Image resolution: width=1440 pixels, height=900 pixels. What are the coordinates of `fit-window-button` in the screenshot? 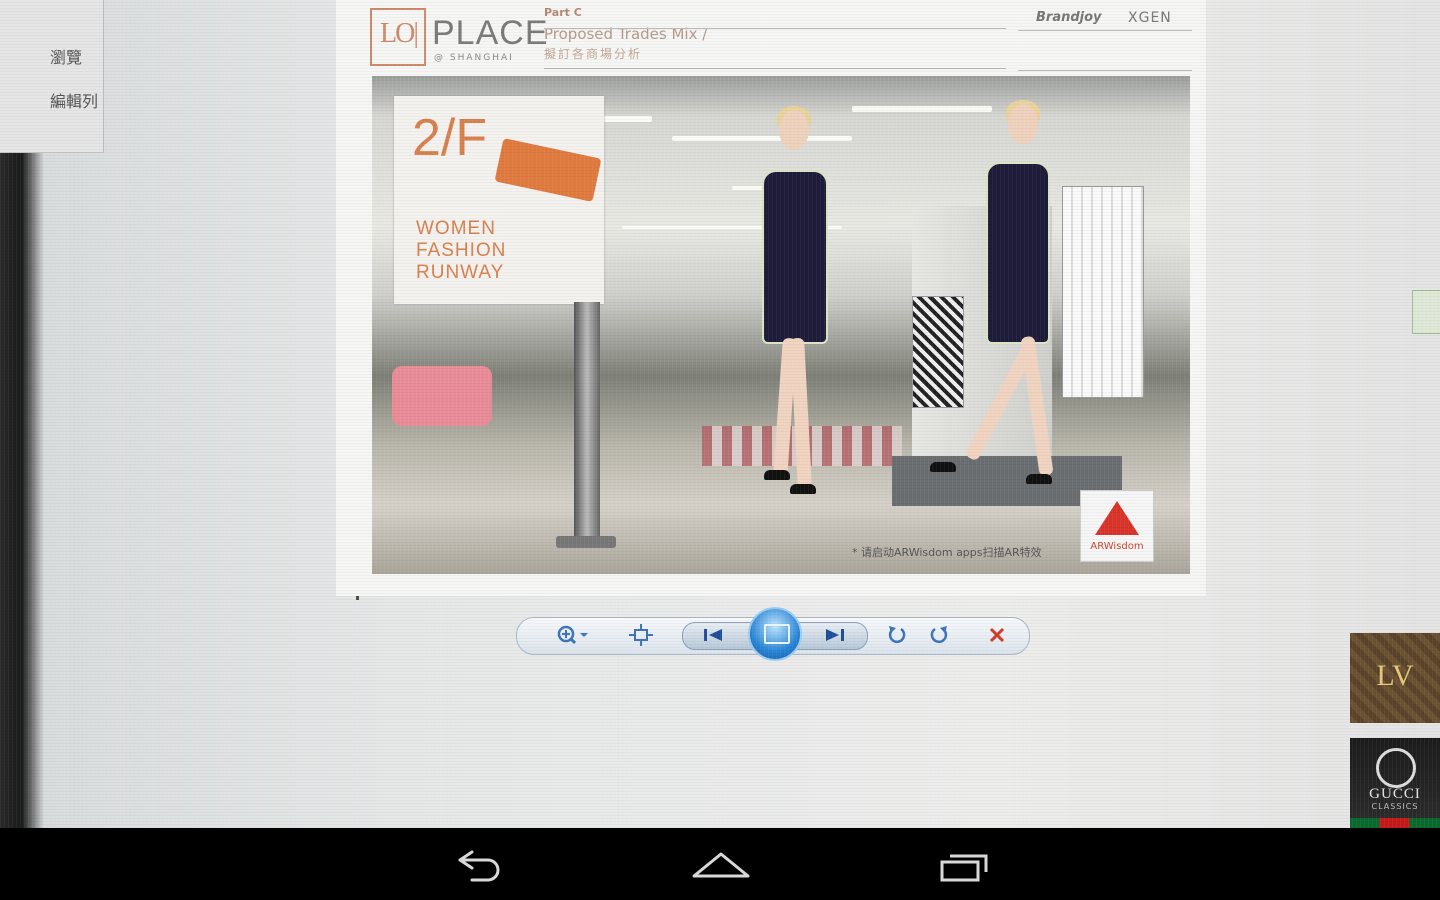 It's located at (641, 635).